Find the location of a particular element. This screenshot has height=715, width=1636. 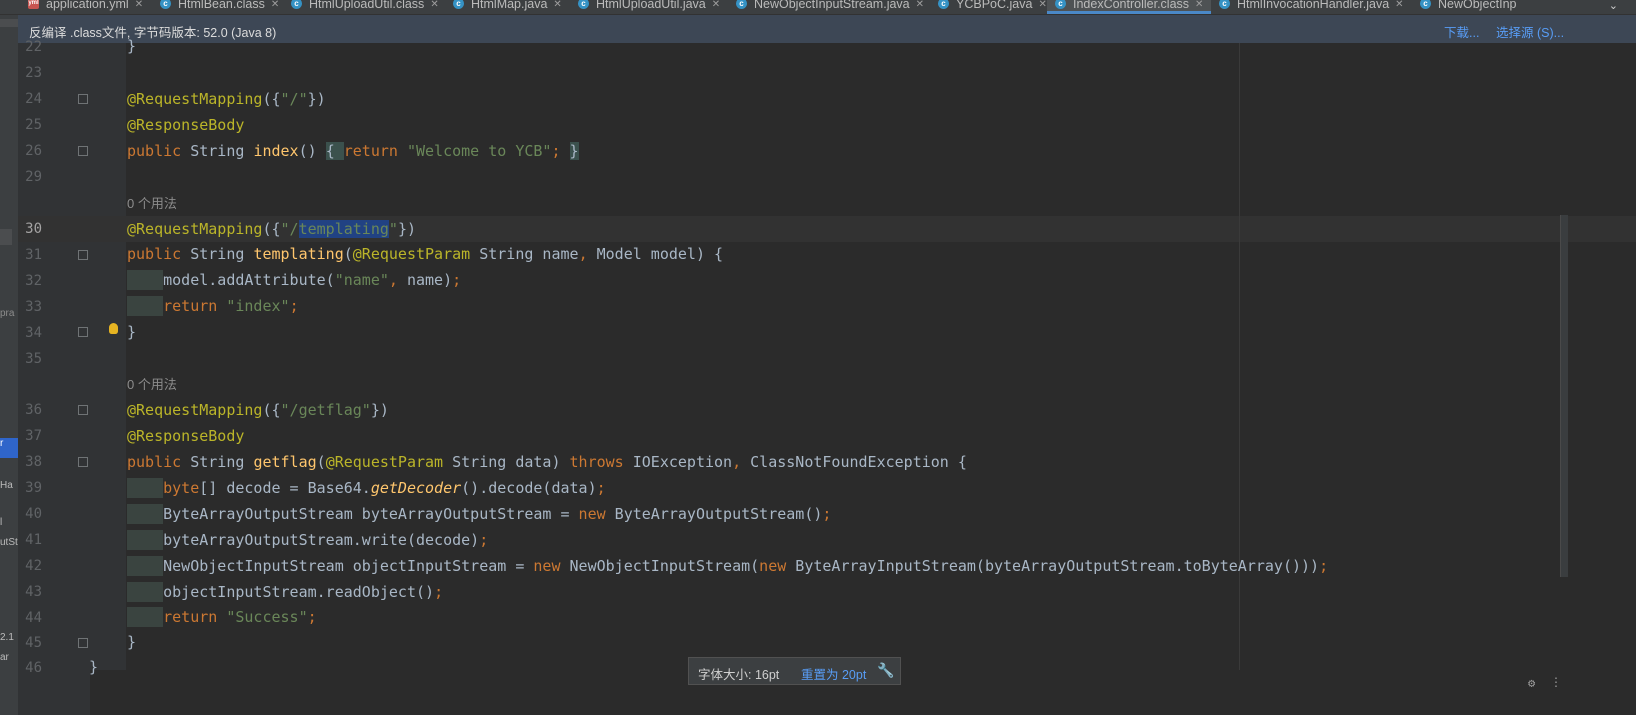

code-line-41: byteArrayOutputStream.write(decode); is located at coordinates (307, 540).